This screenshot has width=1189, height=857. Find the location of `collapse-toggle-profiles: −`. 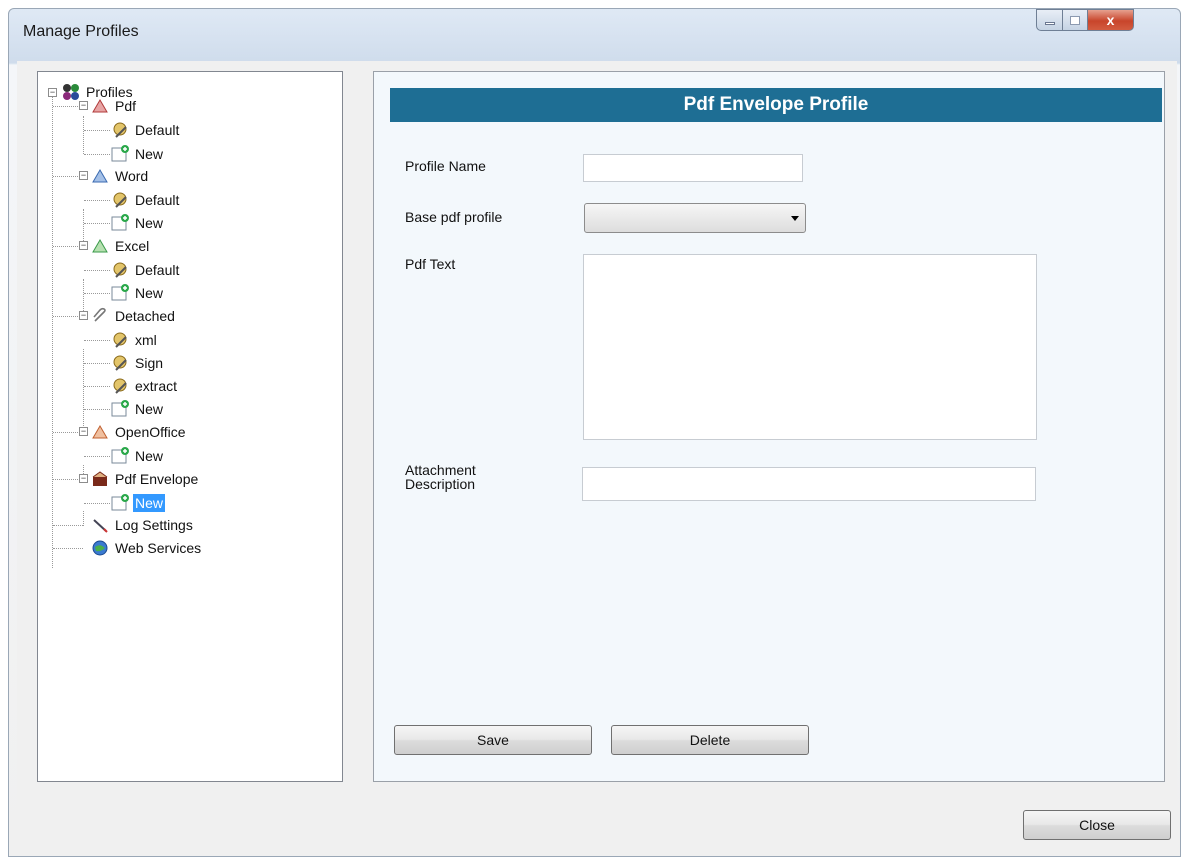

collapse-toggle-profiles: − is located at coordinates (52, 92).